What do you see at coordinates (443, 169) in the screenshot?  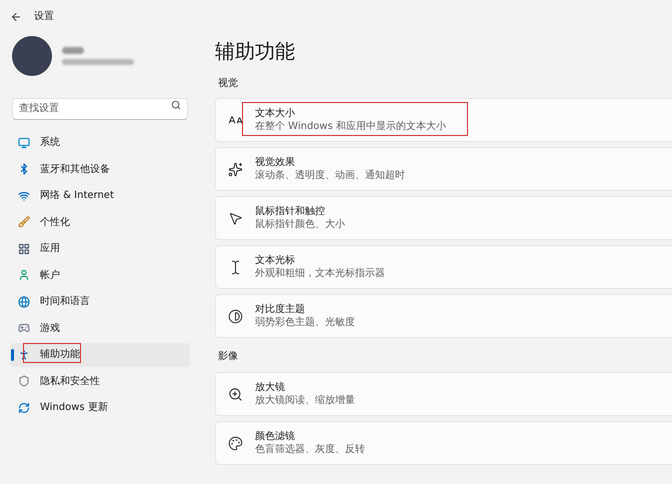 I see `settings-card: 视觉效果 滚动条、透明度、动画、通知超时` at bounding box center [443, 169].